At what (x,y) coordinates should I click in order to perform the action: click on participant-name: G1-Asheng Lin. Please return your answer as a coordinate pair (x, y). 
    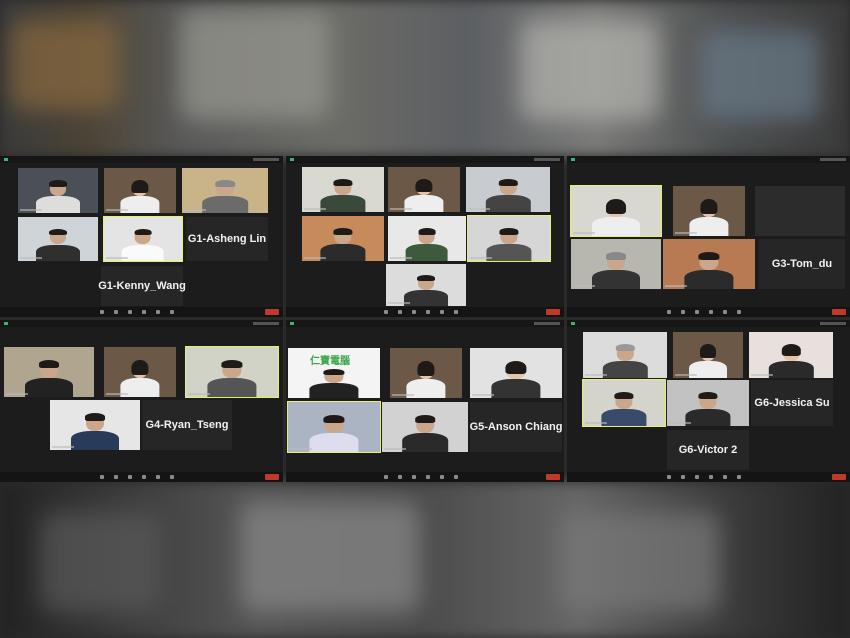
    Looking at the image, I should click on (227, 239).